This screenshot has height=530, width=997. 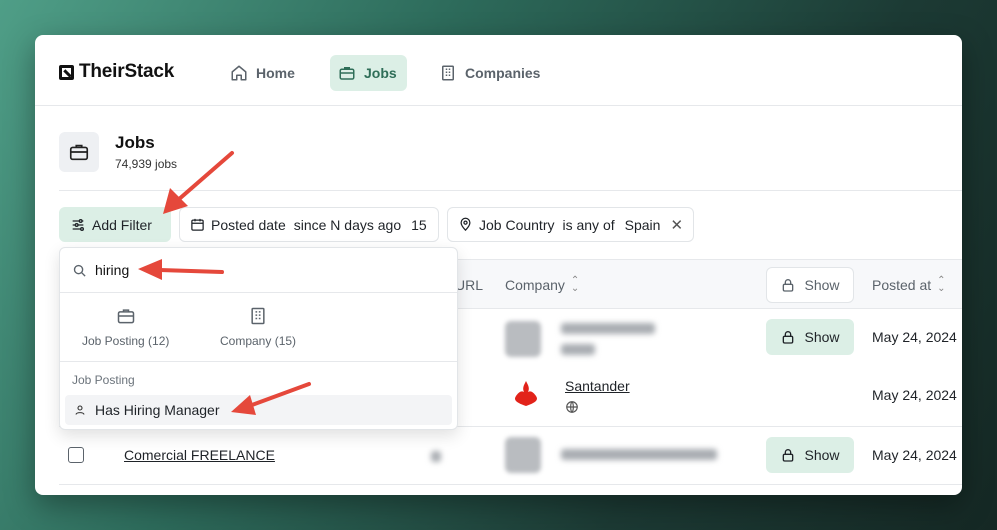 What do you see at coordinates (347, 224) in the screenshot?
I see `filter-operator: since N days ago` at bounding box center [347, 224].